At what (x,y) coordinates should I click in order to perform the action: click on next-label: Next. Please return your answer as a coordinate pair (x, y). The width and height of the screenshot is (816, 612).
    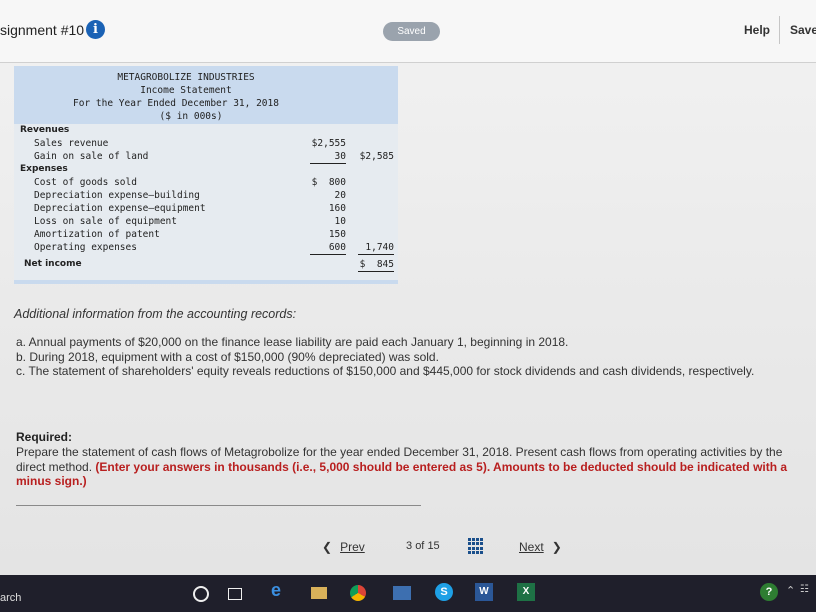
    Looking at the image, I should click on (531, 547).